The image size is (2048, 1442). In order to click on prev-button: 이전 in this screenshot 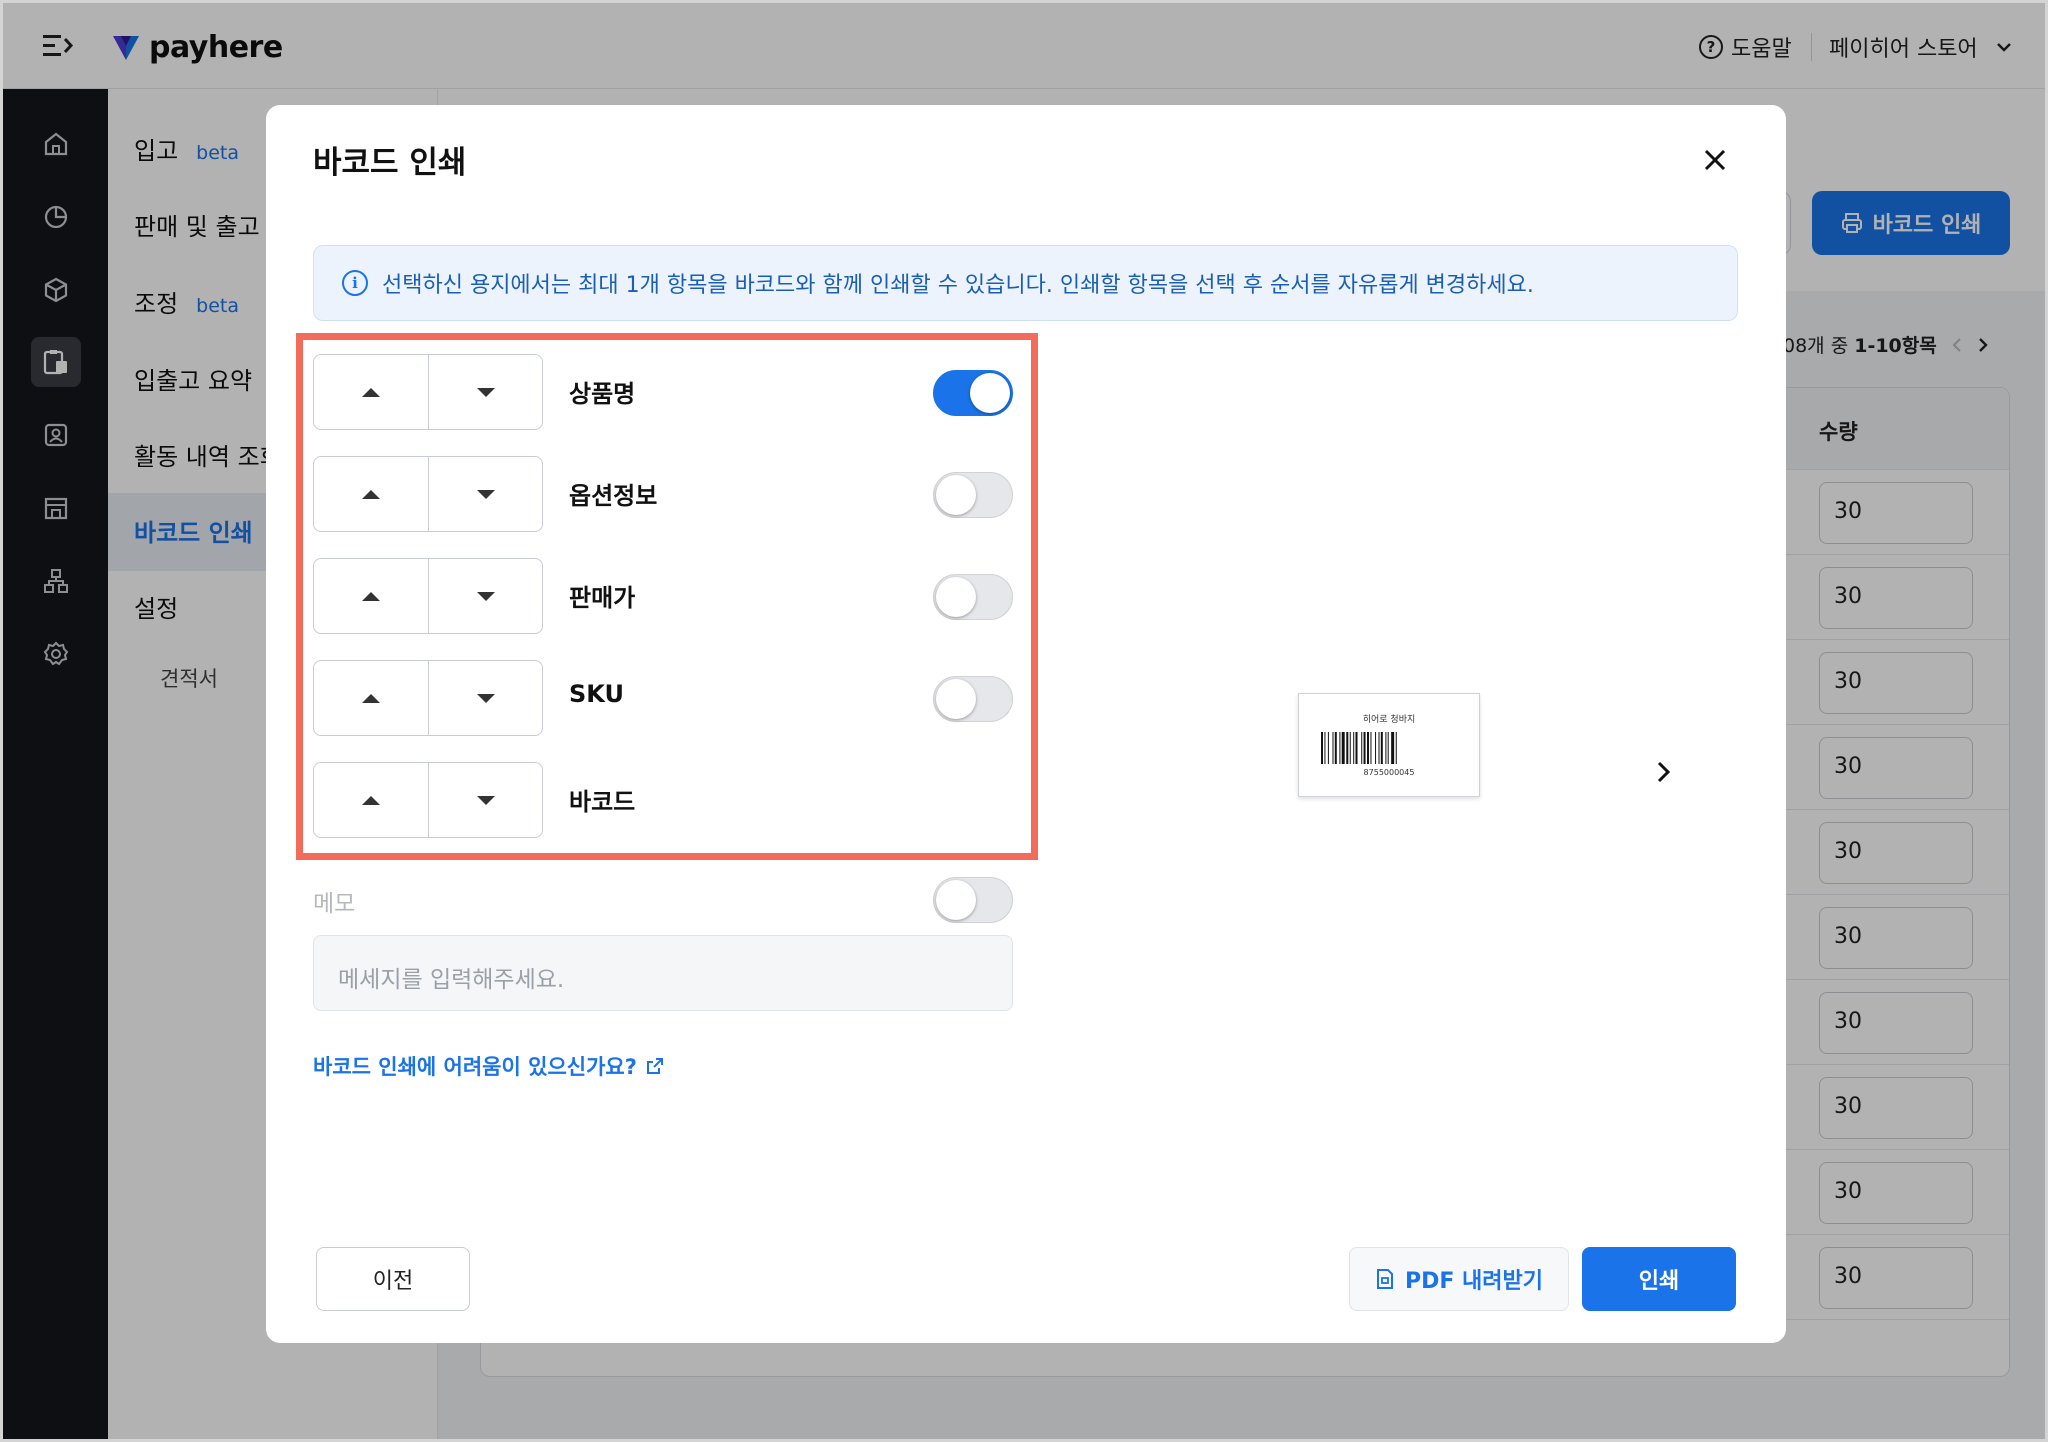, I will do `click(393, 1279)`.